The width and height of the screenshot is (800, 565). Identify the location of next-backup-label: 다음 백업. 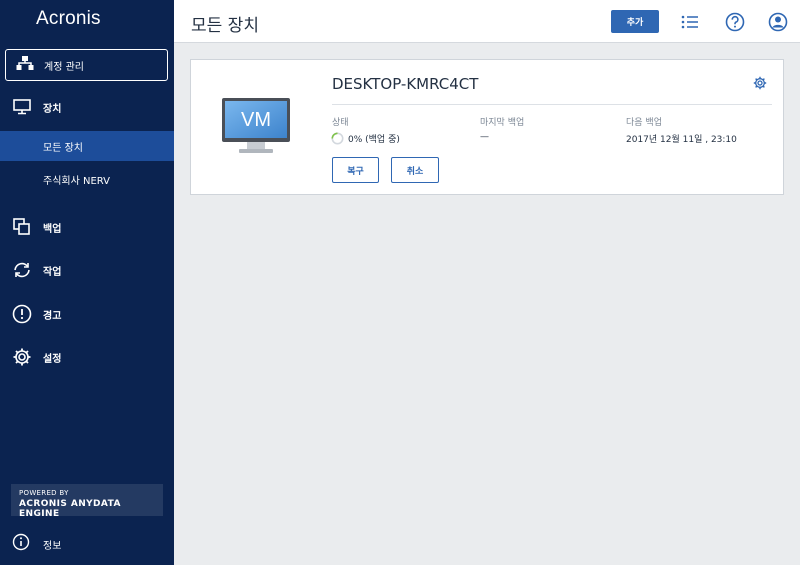
(644, 123).